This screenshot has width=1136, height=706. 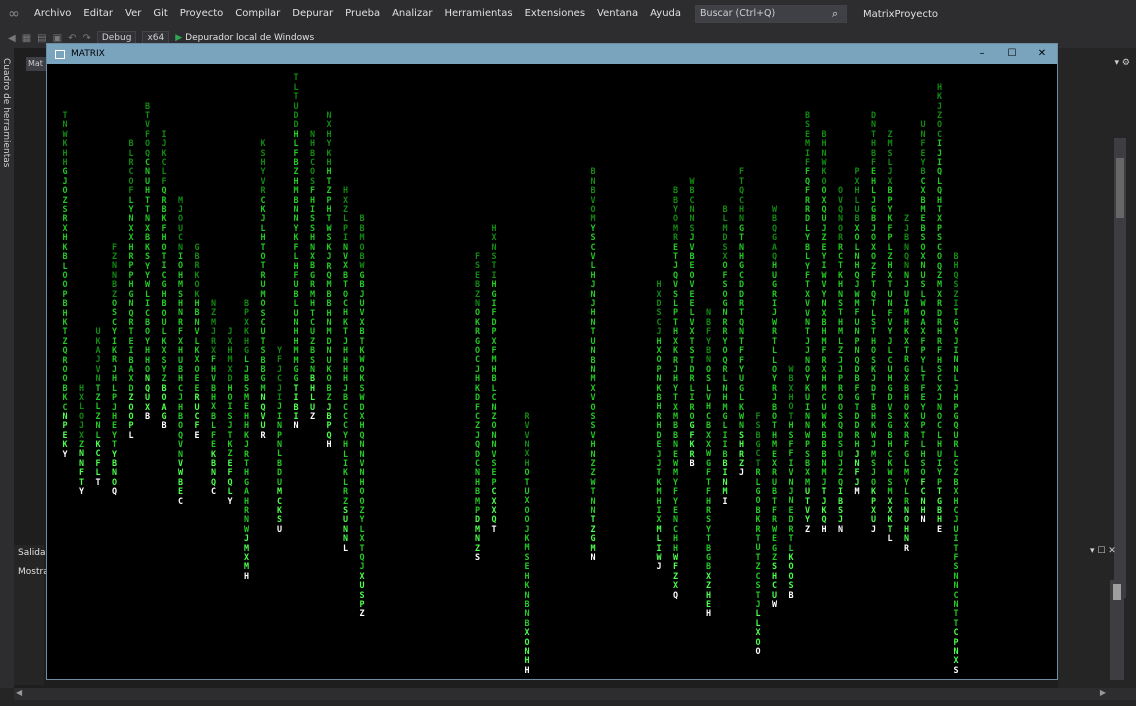 What do you see at coordinates (26, 38) in the screenshot?
I see `new-project-icon: ▦` at bounding box center [26, 38].